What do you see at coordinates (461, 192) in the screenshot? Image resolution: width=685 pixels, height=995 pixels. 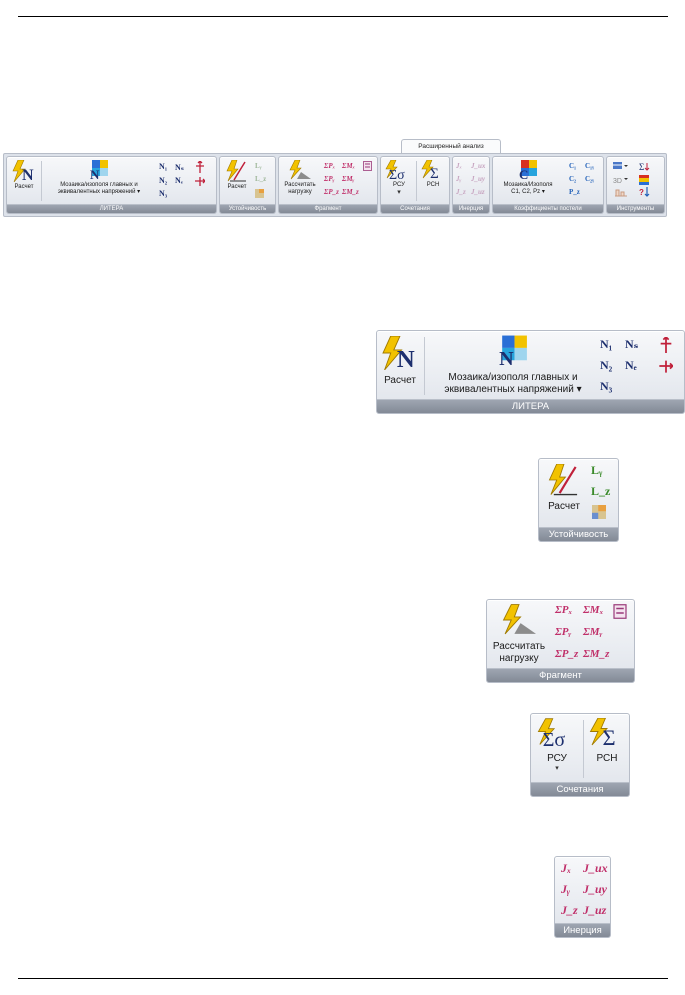 I see `jz-button: J_z` at bounding box center [461, 192].